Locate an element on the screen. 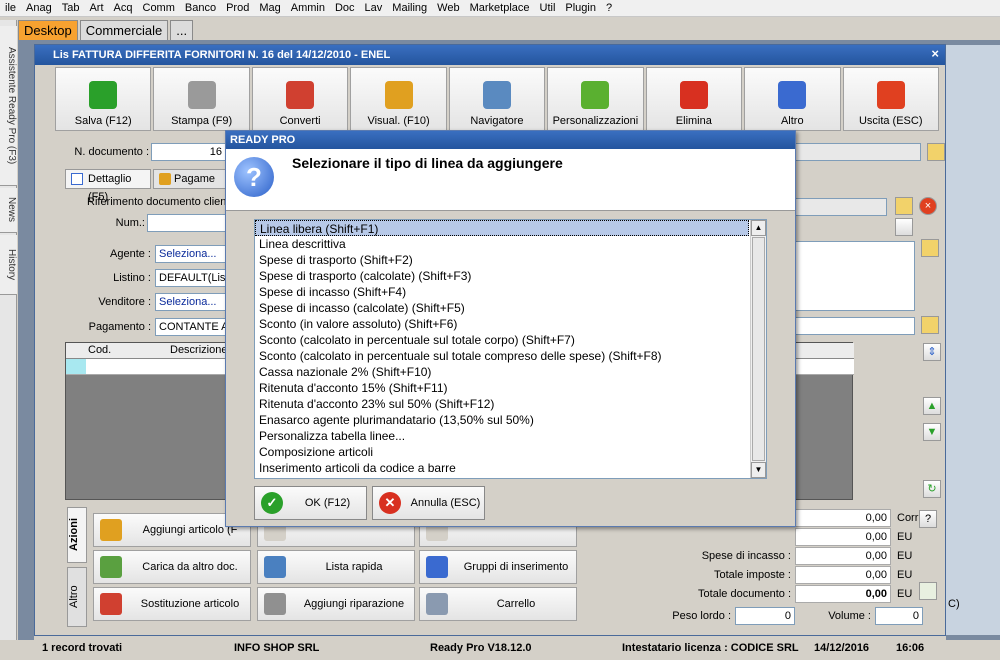  peso-field: 0 is located at coordinates (765, 616).